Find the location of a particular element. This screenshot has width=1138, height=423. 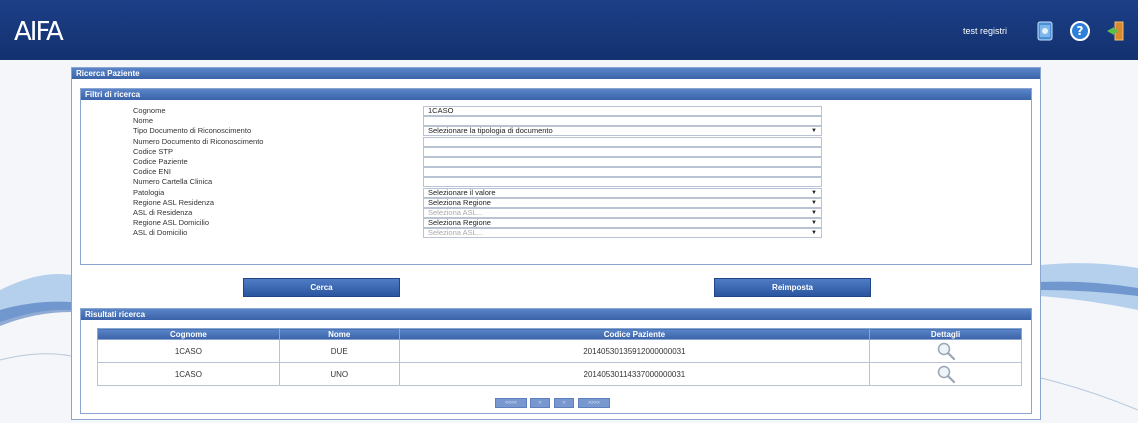

filter-label: Numero Cartella Clinica is located at coordinates (173, 182).